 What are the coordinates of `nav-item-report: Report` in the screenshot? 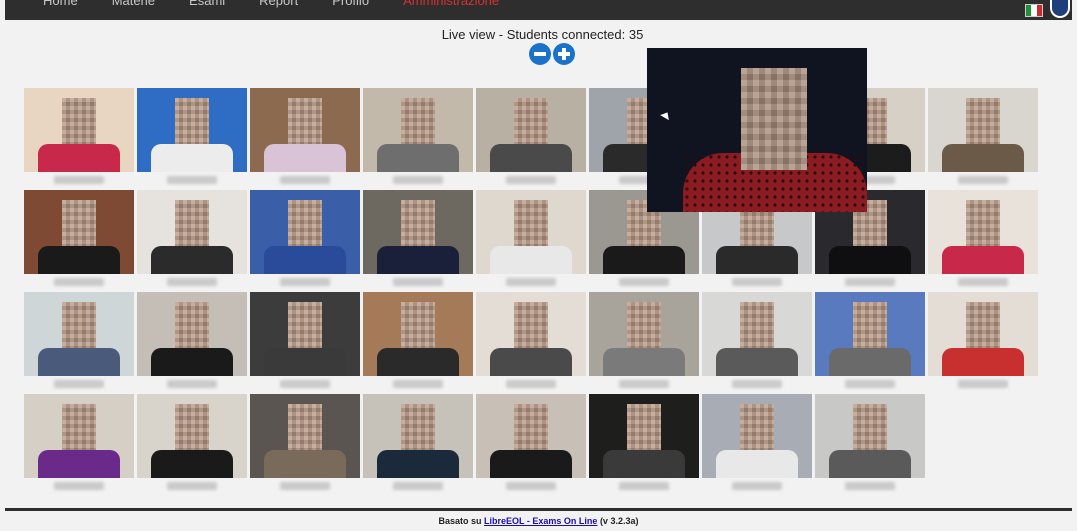 It's located at (278, 4).